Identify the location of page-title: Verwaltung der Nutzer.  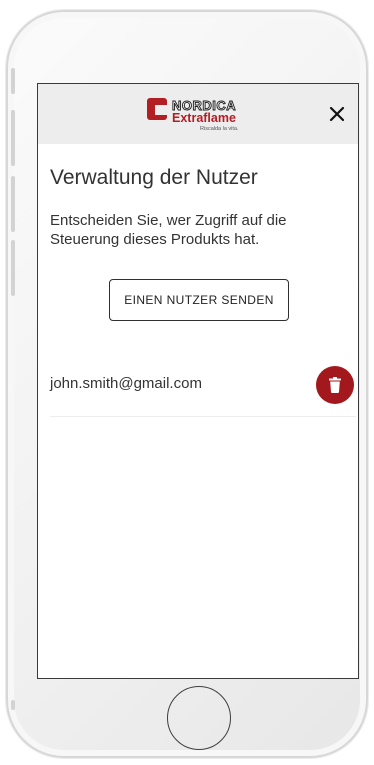
(154, 177).